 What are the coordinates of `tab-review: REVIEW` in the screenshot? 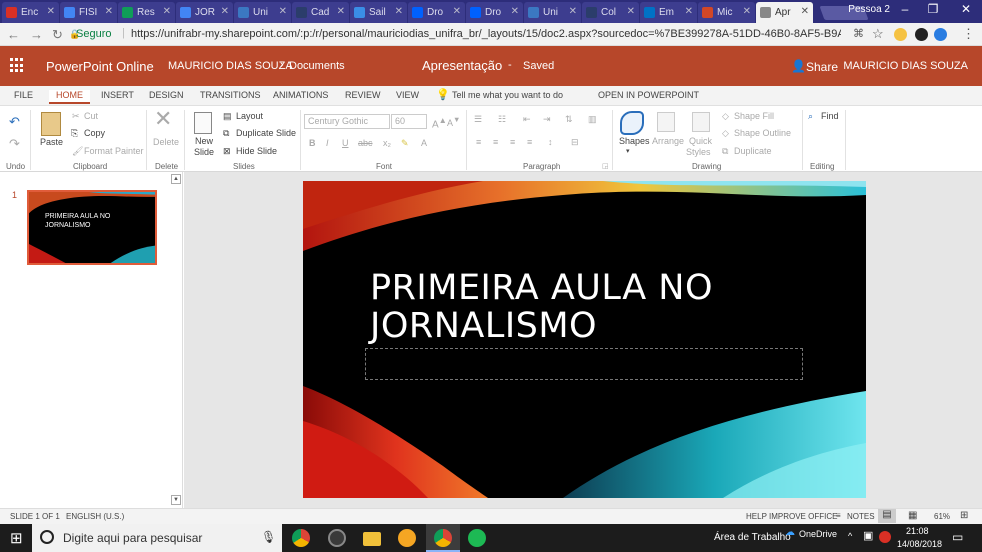 It's located at (363, 95).